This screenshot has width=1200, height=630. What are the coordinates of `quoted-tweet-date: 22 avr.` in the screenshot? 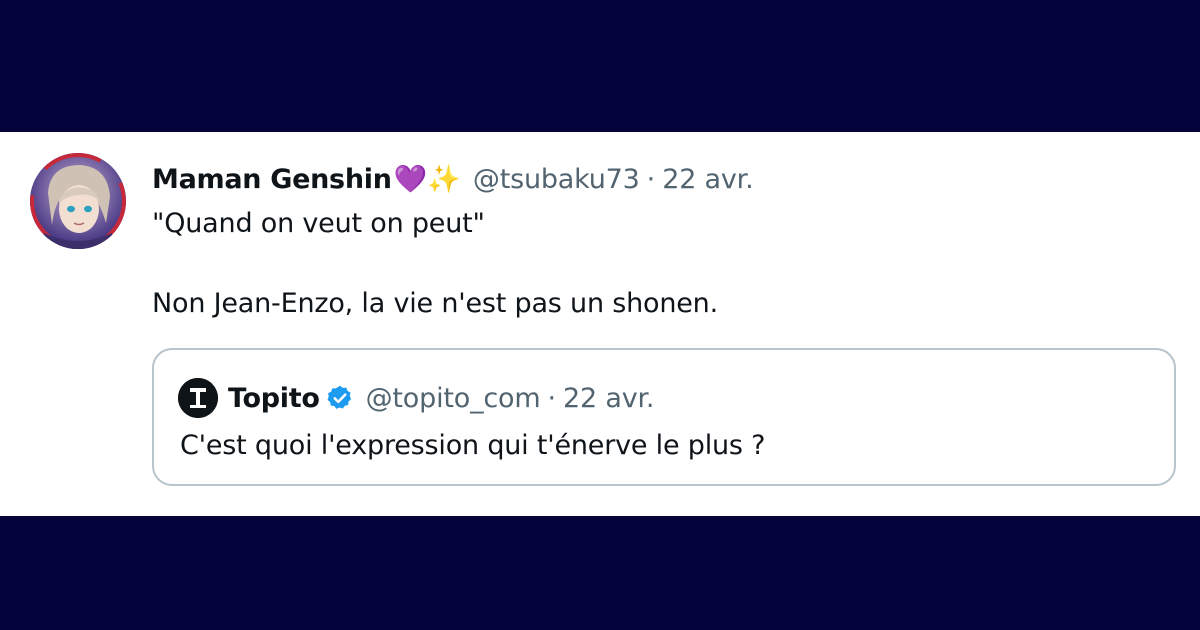 It's located at (608, 398).